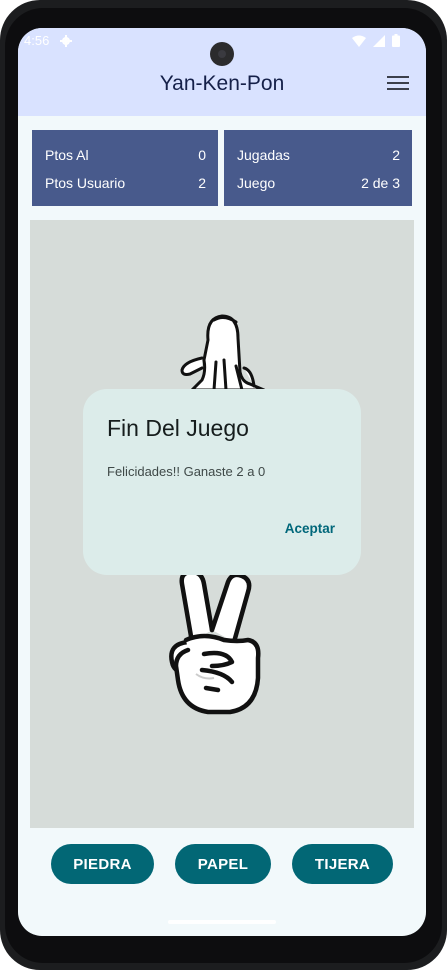 The image size is (447, 970). What do you see at coordinates (186, 471) in the screenshot?
I see `dialog-message: Felicidades!! Ganaste 2 a 0` at bounding box center [186, 471].